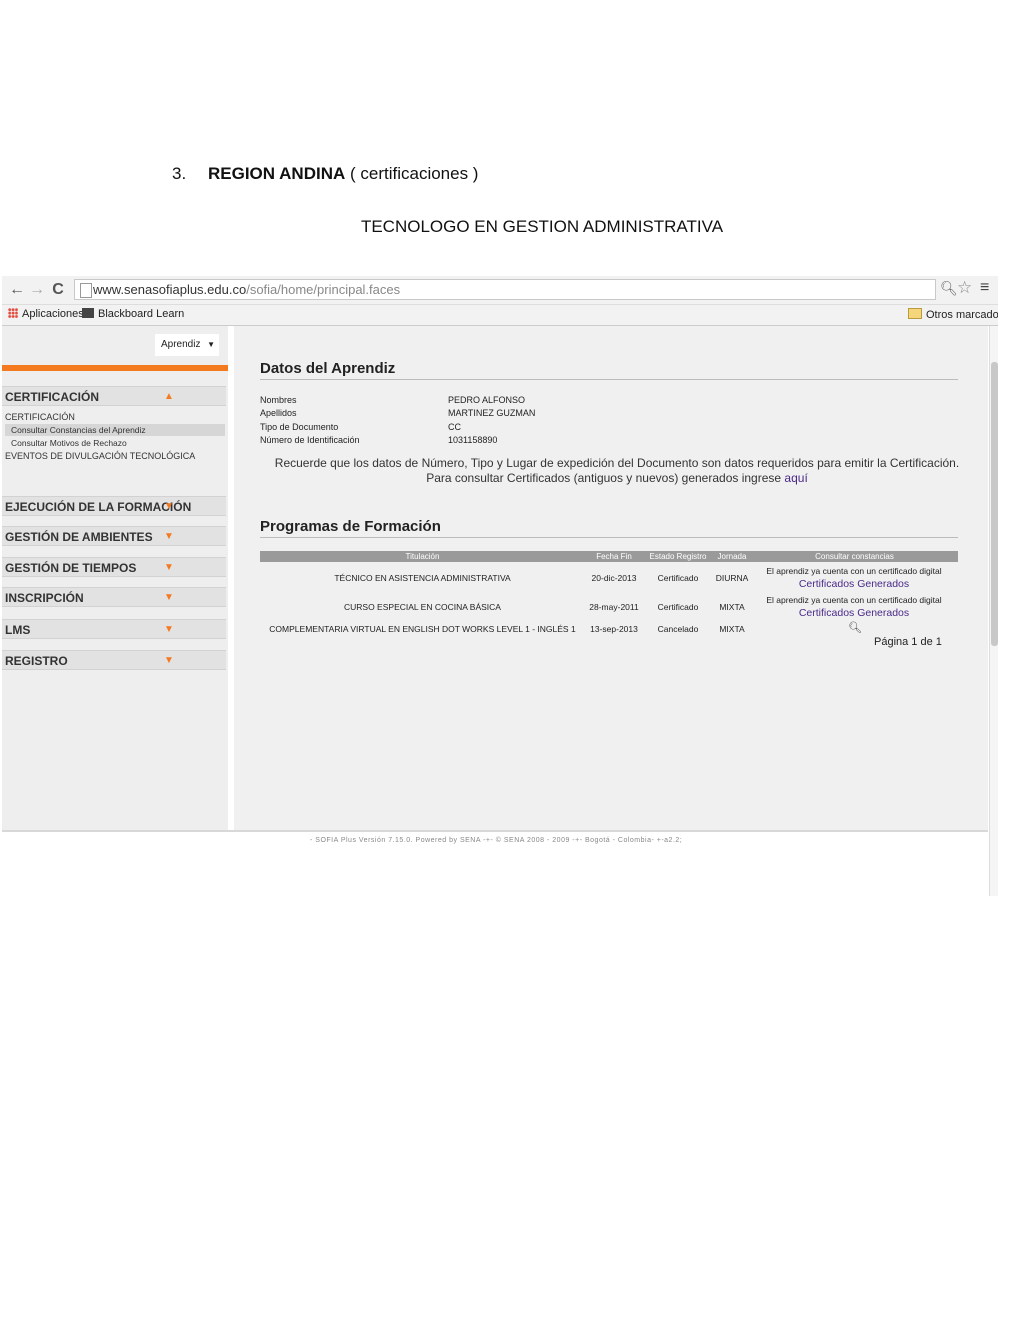 The width and height of the screenshot is (1024, 1326). I want to click on menu-ambientes: GESTIÓN DE AMBIENTES ▼, so click(114, 536).